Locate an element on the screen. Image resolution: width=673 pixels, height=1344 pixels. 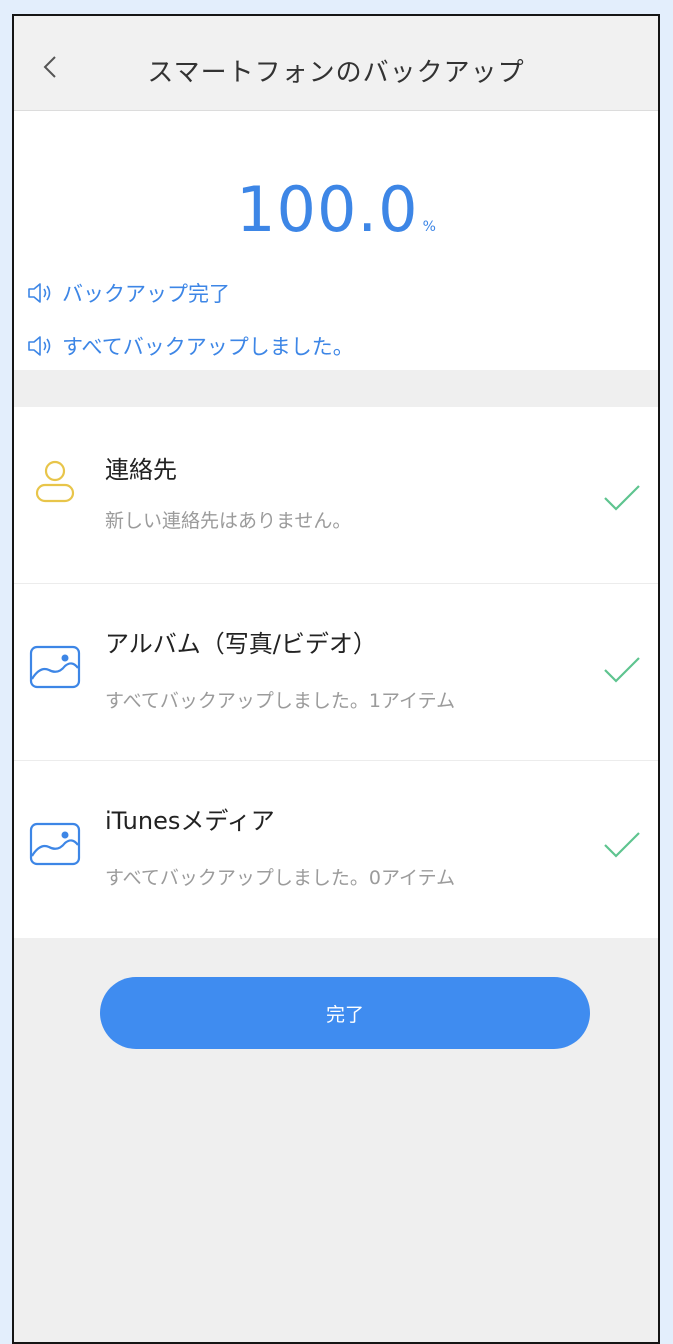
status-text: すべてバックアップしました。 is located at coordinates (208, 347).